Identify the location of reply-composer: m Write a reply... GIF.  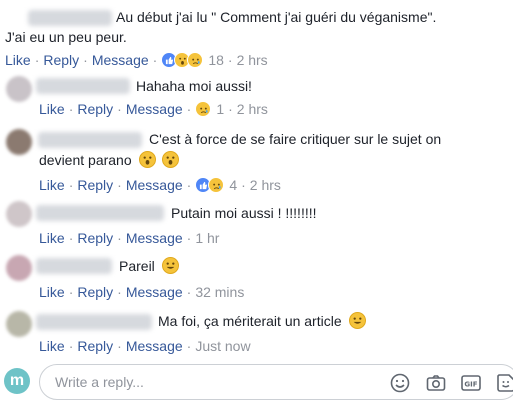
(258, 382).